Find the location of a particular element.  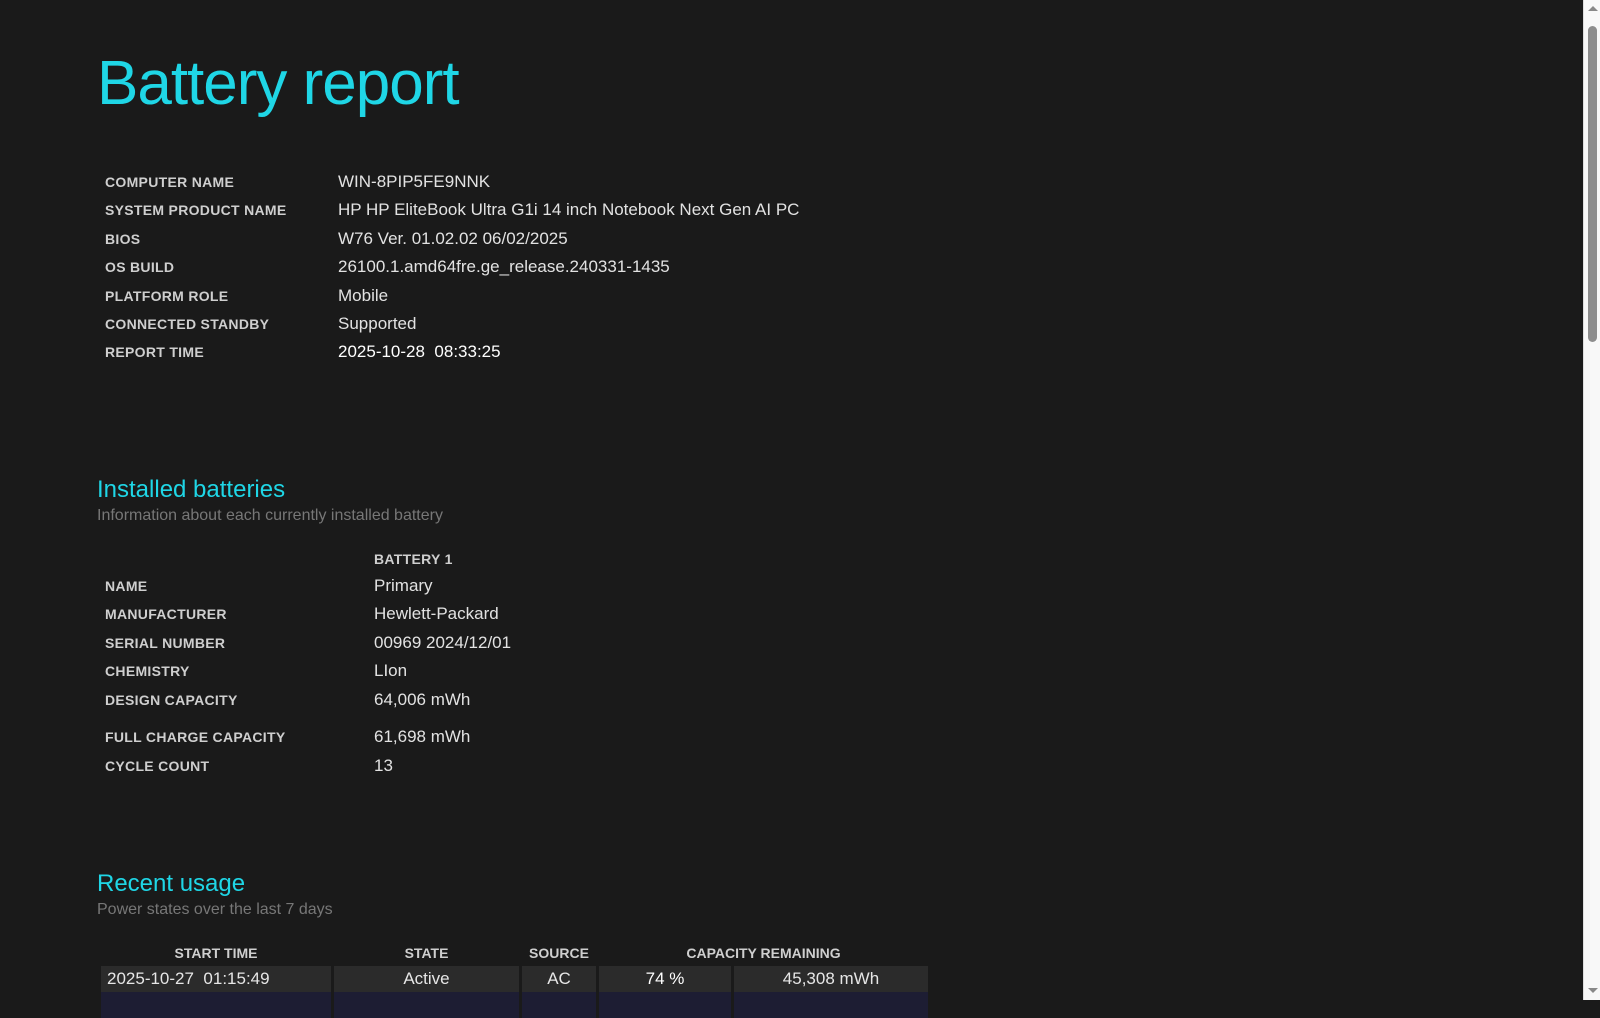

cell-capacity-mwh: 45,308 mWh is located at coordinates (831, 979).